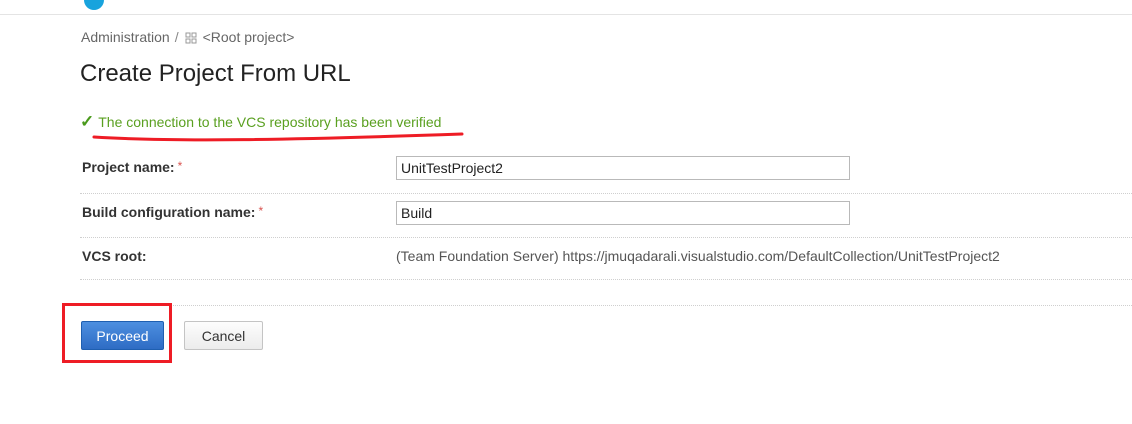  I want to click on vcs-root-label: VCS root:, so click(114, 256).